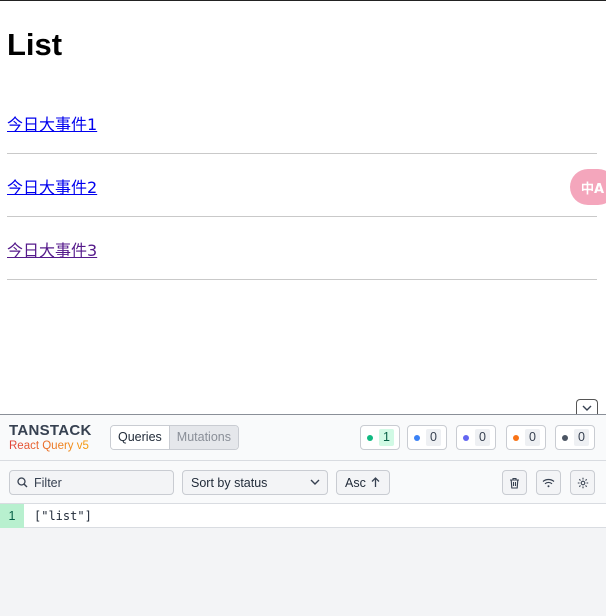  I want to click on devtools-toggle-button, so click(587, 407).